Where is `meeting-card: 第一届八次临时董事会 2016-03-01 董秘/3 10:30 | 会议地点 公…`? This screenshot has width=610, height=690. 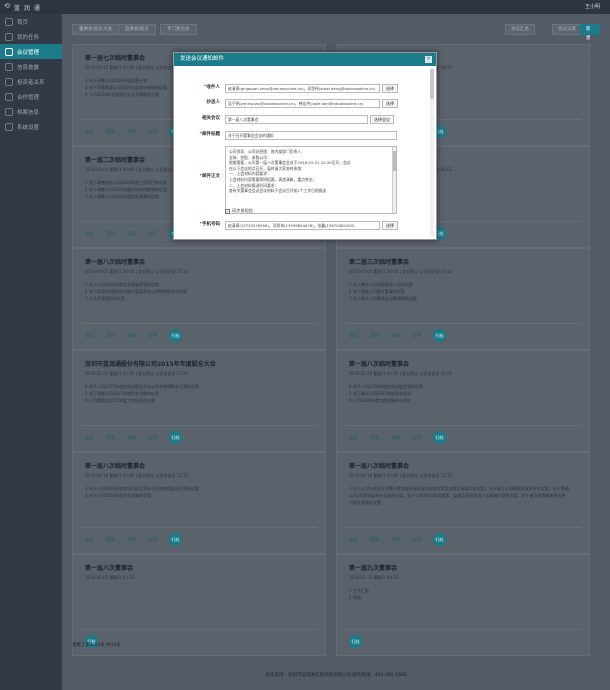
meeting-card: 第一届八次临时董事会 2016-03-01 董秘/3 10:30 | 会议地点 公… is located at coordinates (199, 299).